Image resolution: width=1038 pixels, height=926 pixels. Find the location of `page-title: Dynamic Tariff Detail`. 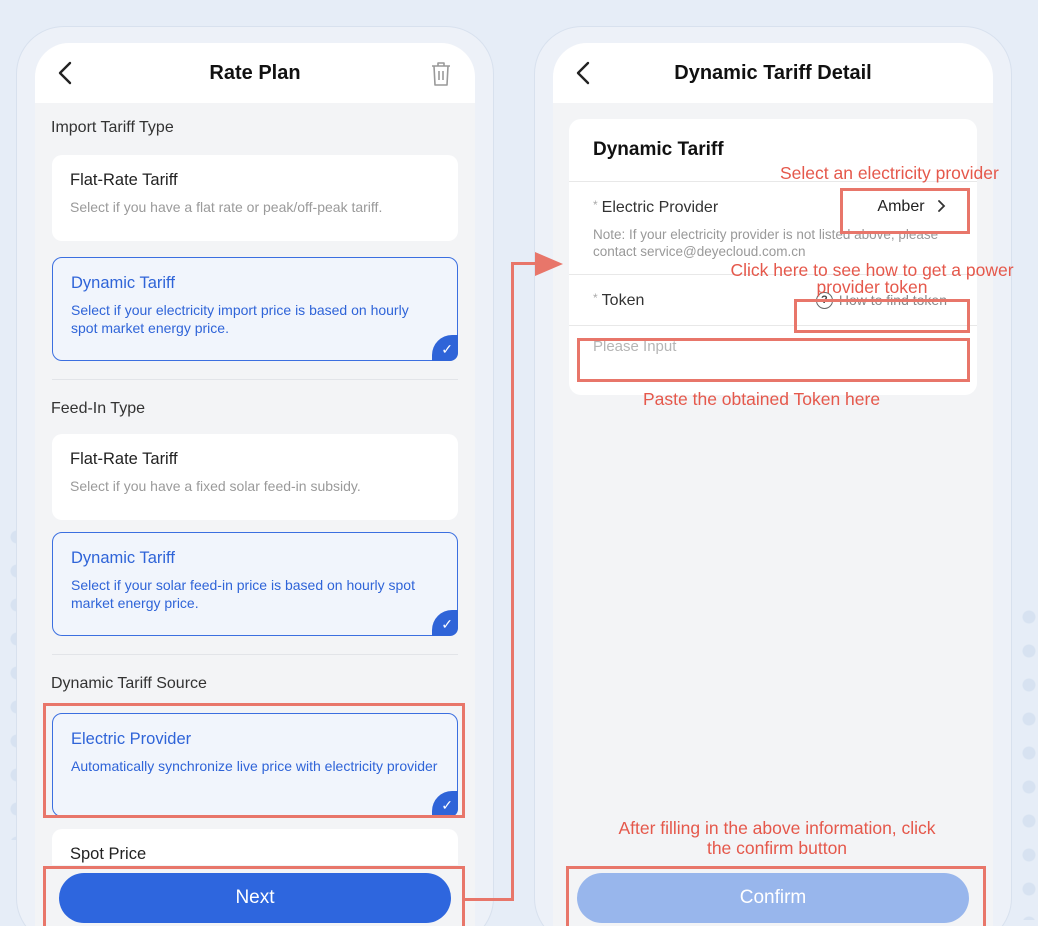

page-title: Dynamic Tariff Detail is located at coordinates (773, 72).